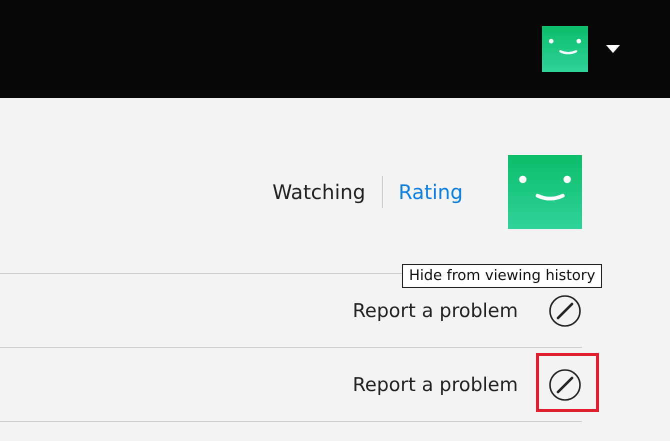 The width and height of the screenshot is (670, 441). Describe the element at coordinates (430, 192) in the screenshot. I see `tab: Rating` at that location.